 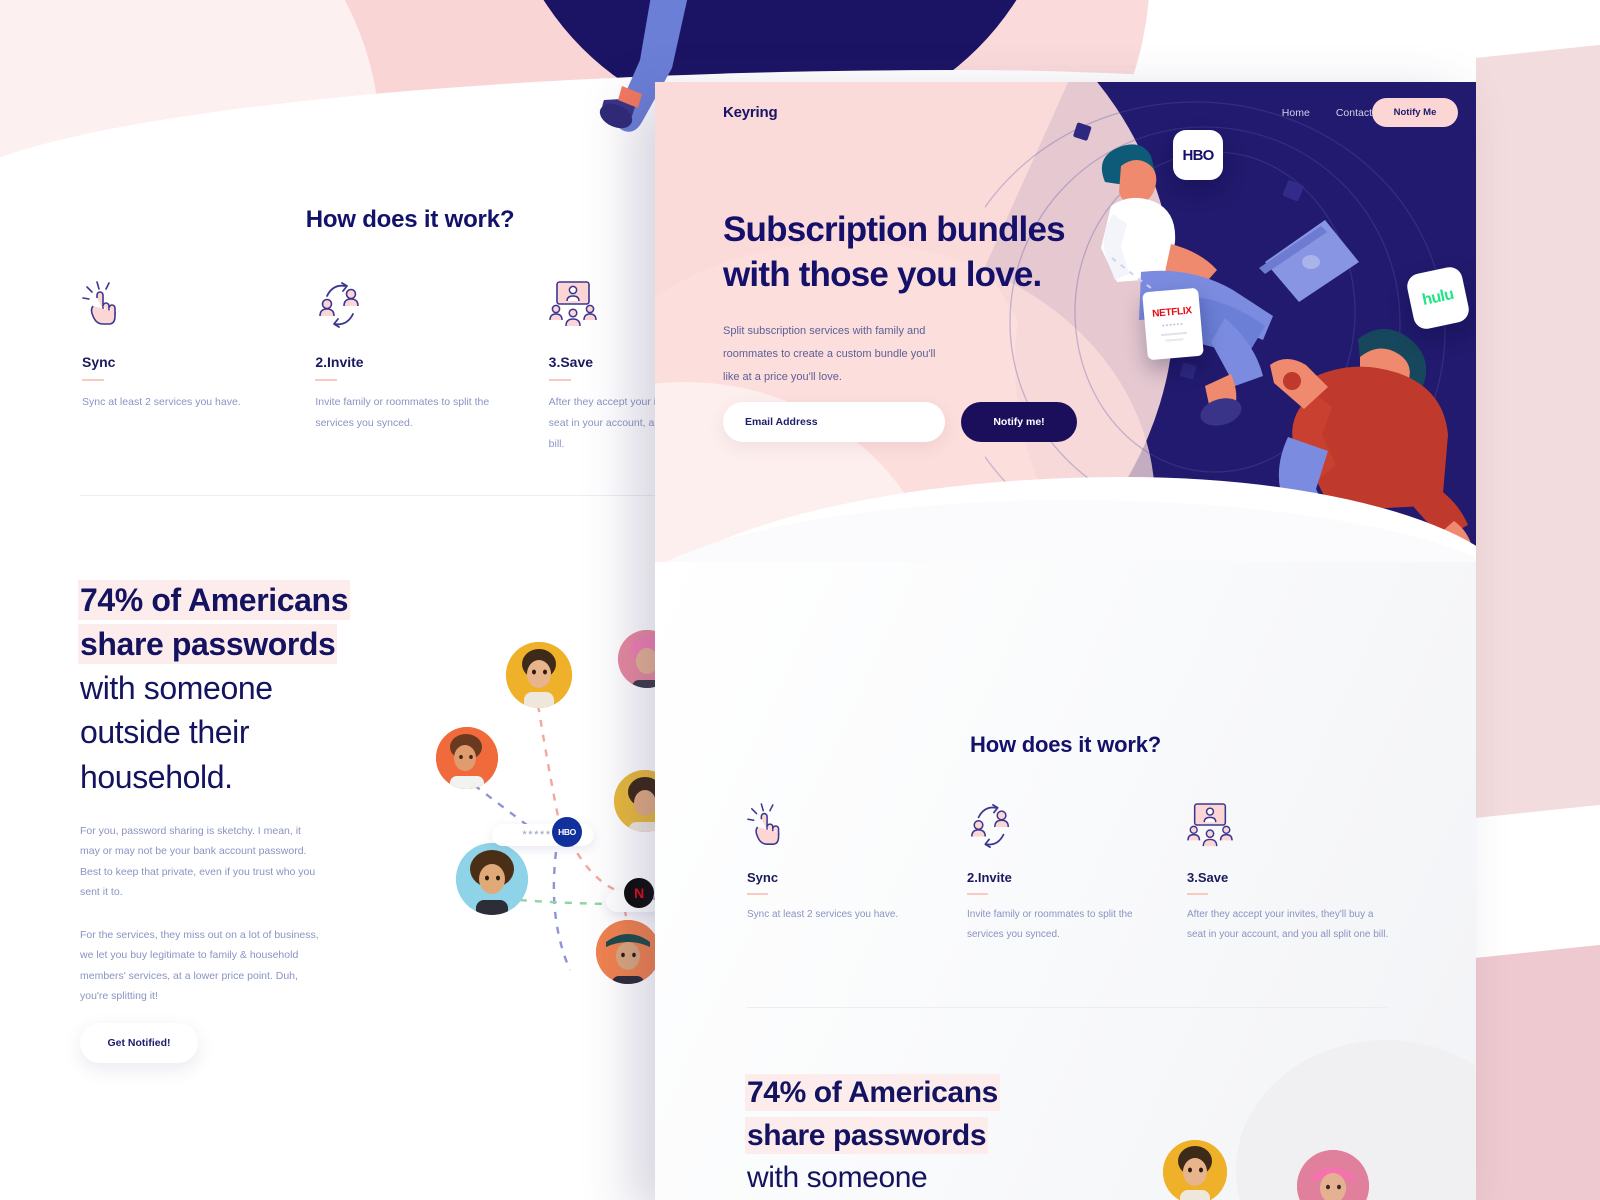 I want to click on background-step-1-body: Sync at least 2 services you have., so click(x=161, y=402).